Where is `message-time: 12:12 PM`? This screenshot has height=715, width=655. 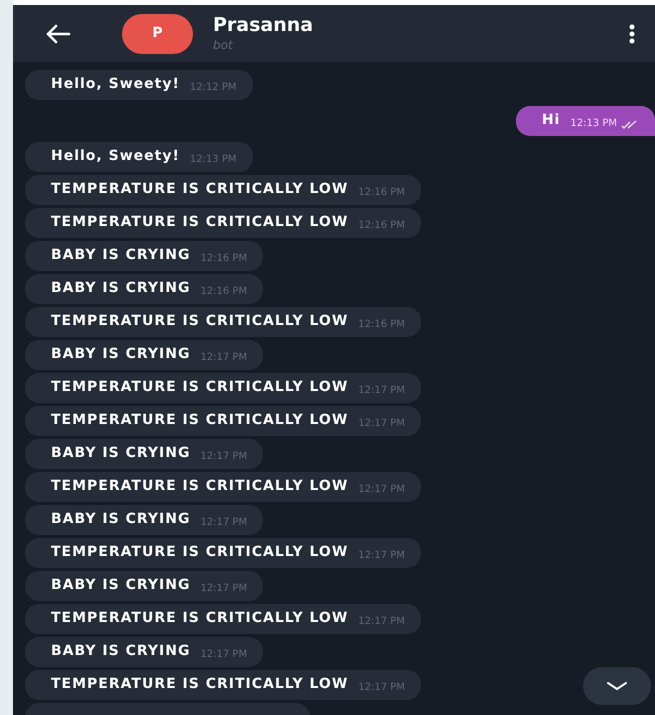 message-time: 12:12 PM is located at coordinates (213, 88).